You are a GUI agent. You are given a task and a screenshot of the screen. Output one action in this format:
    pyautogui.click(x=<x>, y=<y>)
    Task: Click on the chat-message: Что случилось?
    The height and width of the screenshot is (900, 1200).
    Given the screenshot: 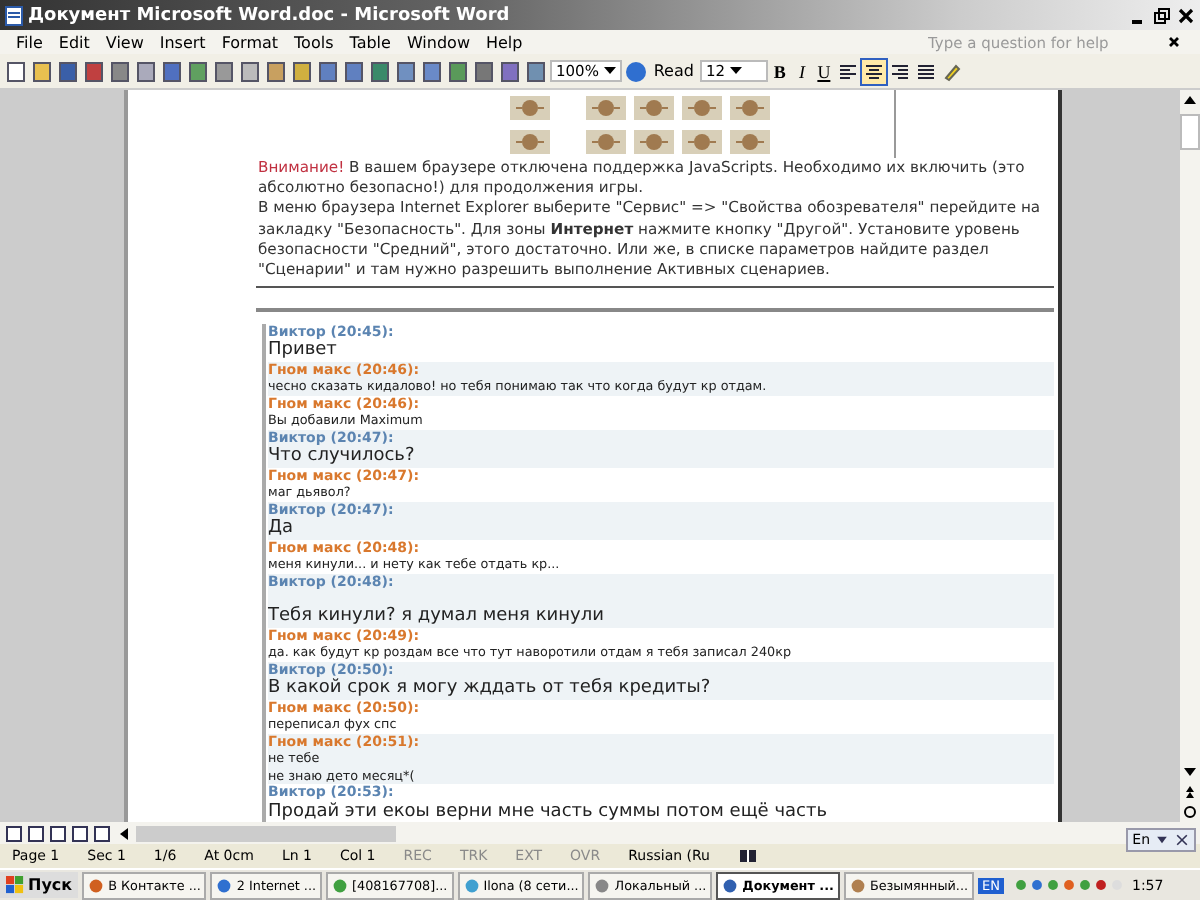 What is the action you would take?
    pyautogui.click(x=342, y=456)
    